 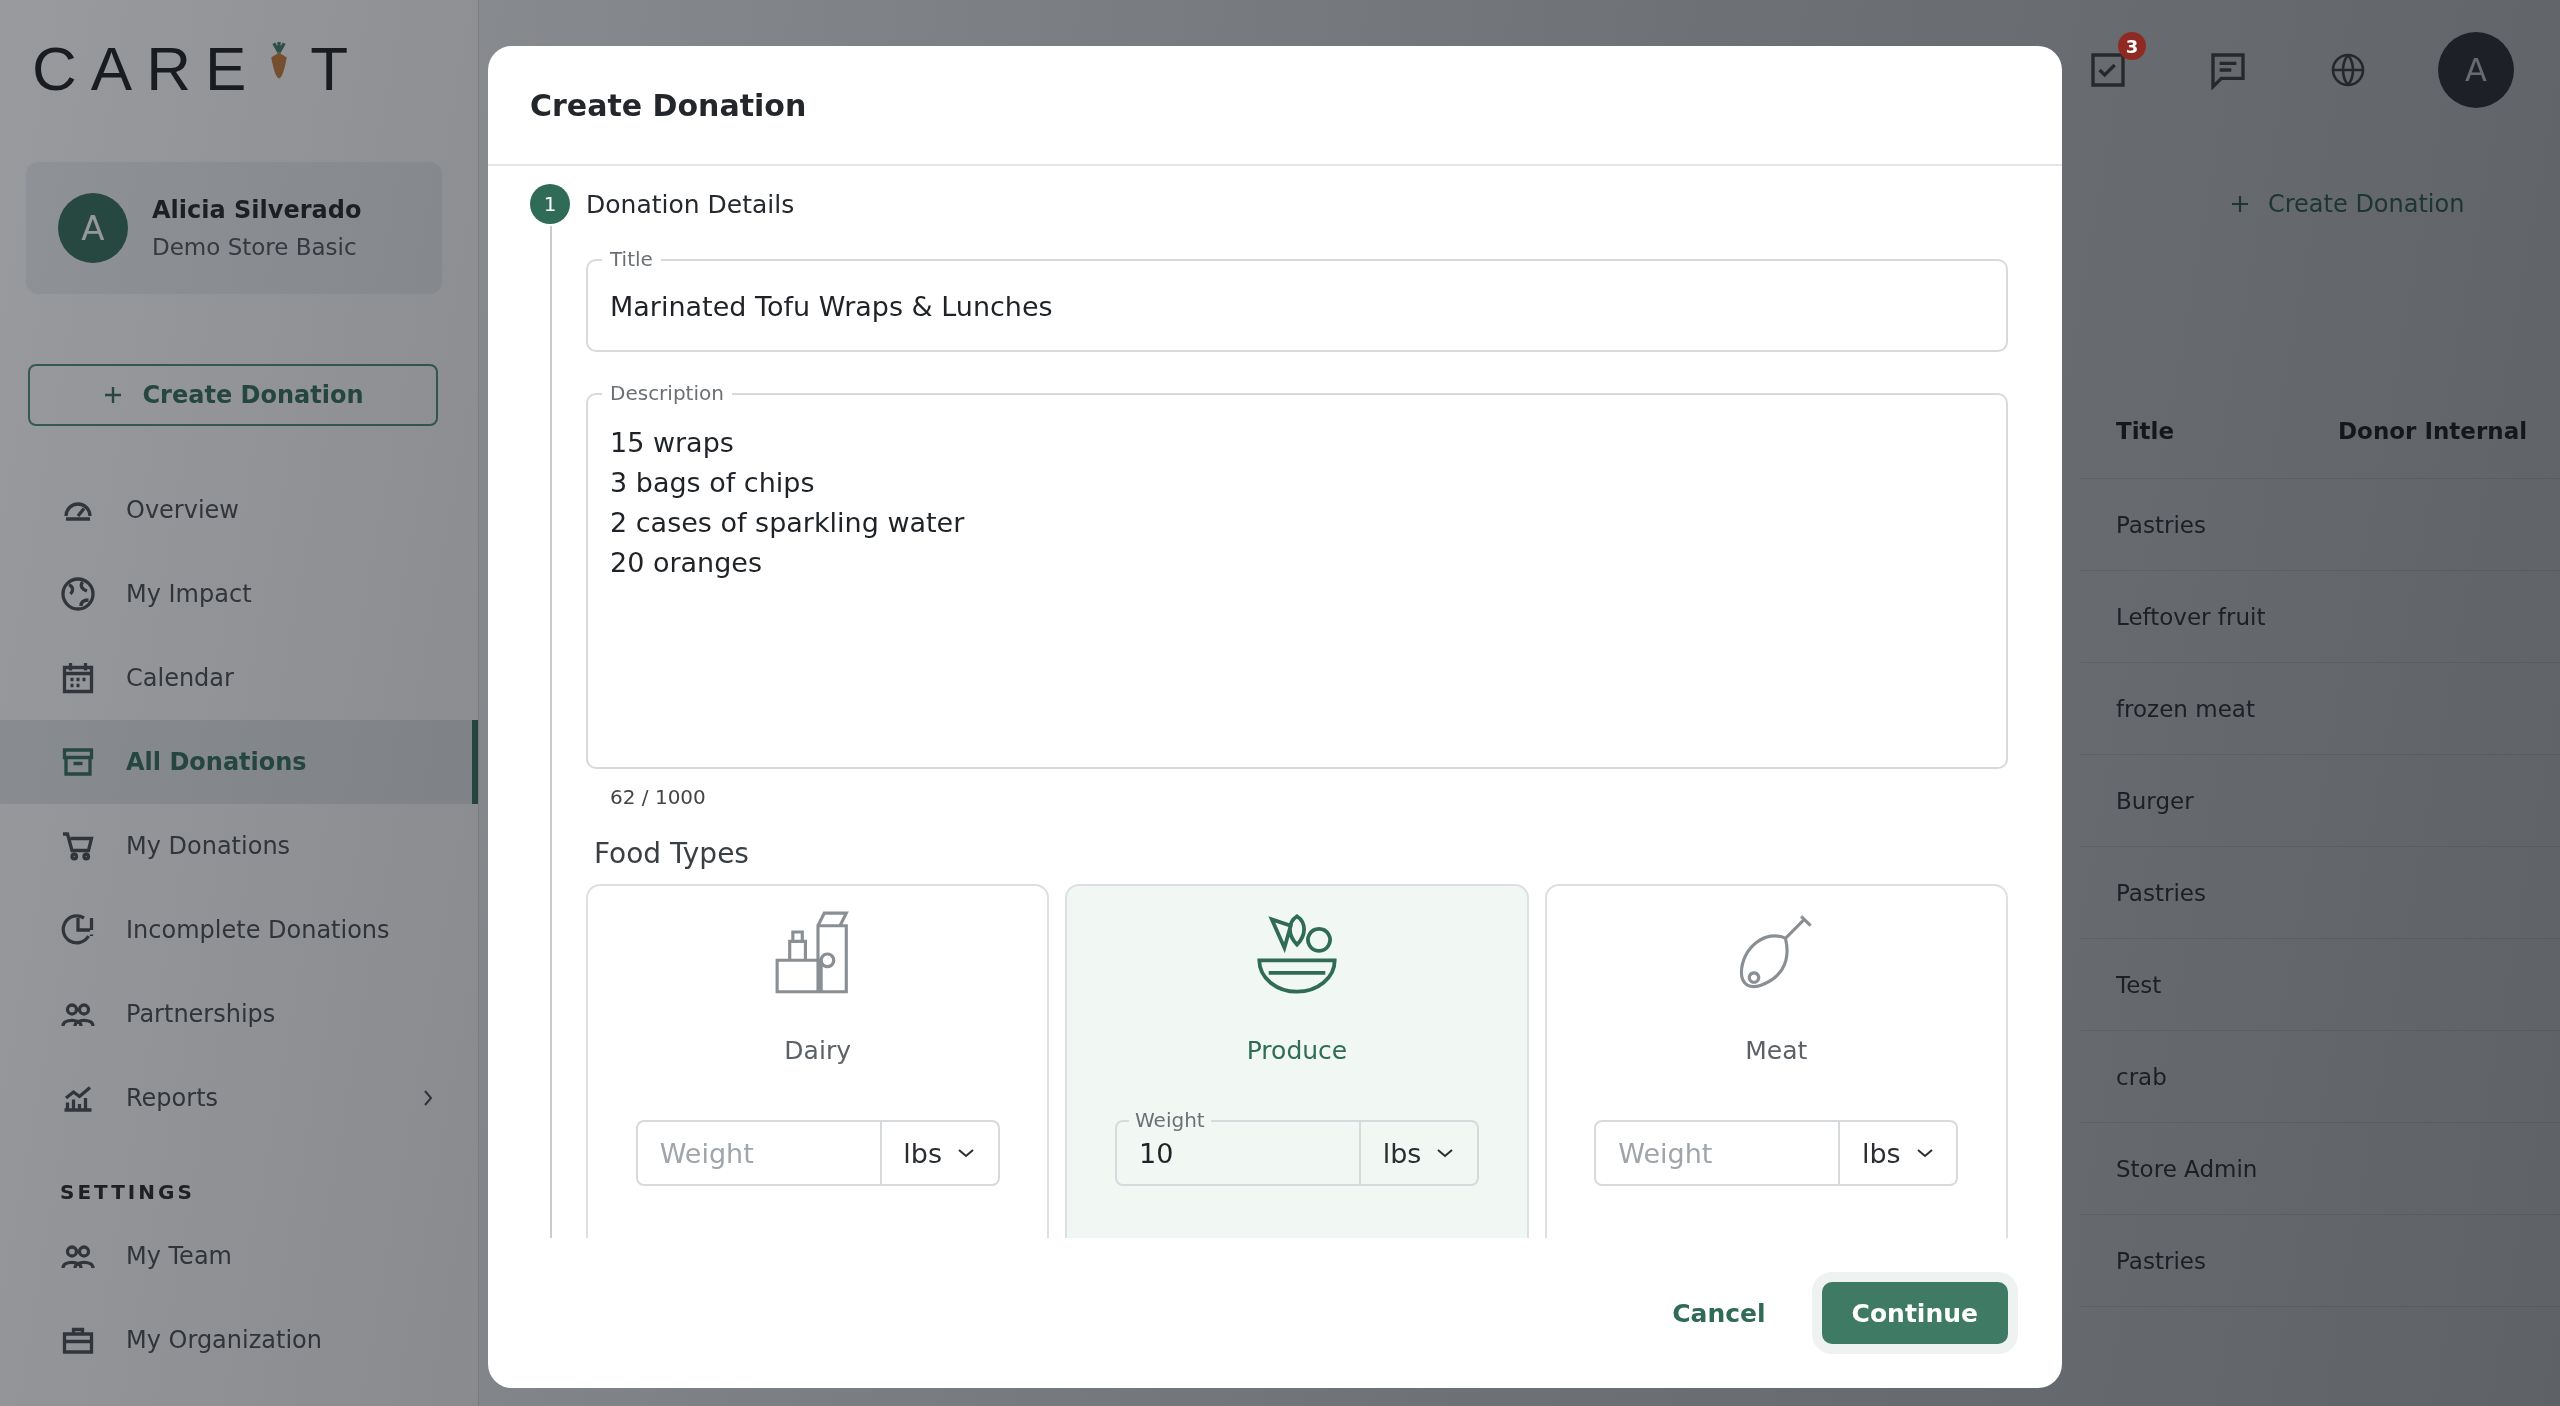 I want to click on table-cell: crab, so click(x=2141, y=1076).